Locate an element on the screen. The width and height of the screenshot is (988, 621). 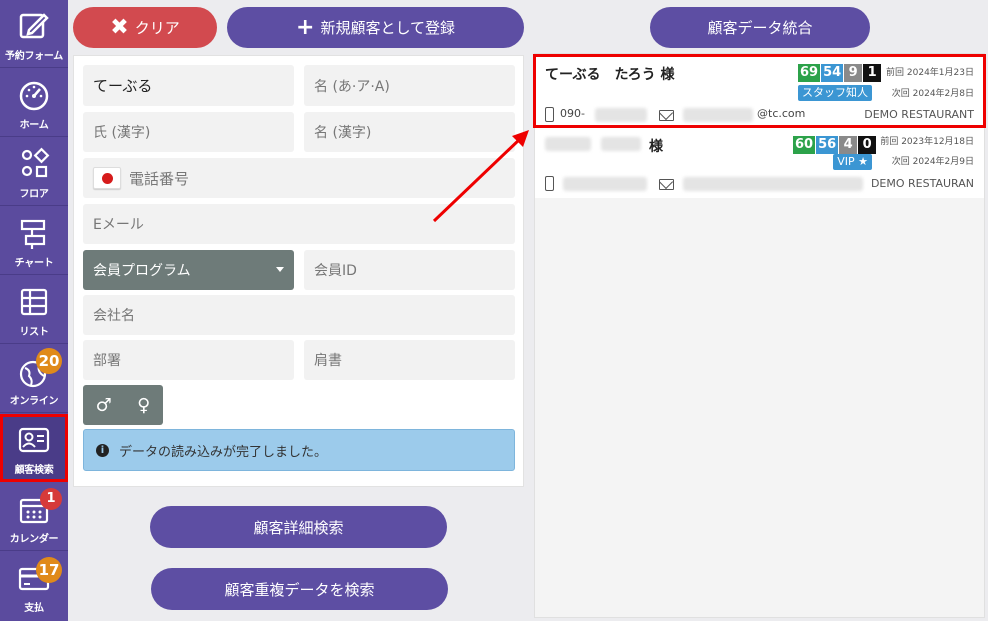
chart-icon is located at coordinates (33, 234).